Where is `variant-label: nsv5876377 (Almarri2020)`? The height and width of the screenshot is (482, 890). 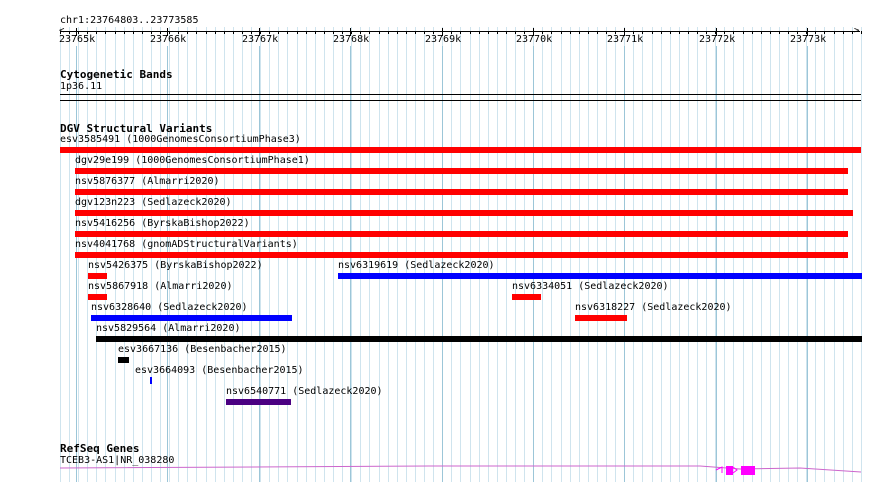 variant-label: nsv5876377 (Almarri2020) is located at coordinates (147, 181).